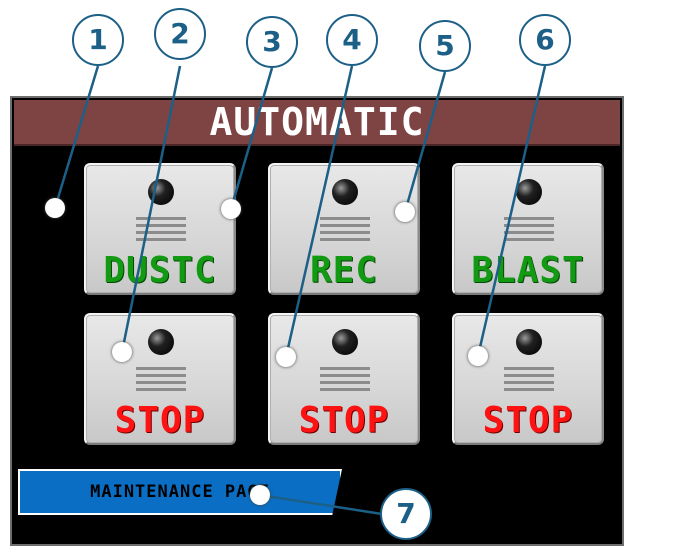  Describe the element at coordinates (98, 40) in the screenshot. I see `callout-1: 1` at that location.